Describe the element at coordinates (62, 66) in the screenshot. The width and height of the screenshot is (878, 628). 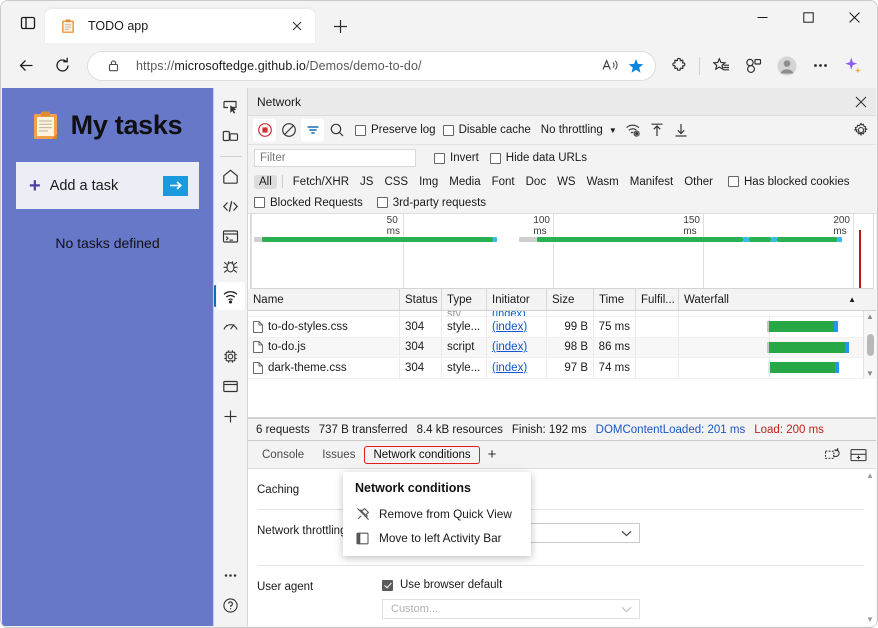
I see `reload-icon` at that location.